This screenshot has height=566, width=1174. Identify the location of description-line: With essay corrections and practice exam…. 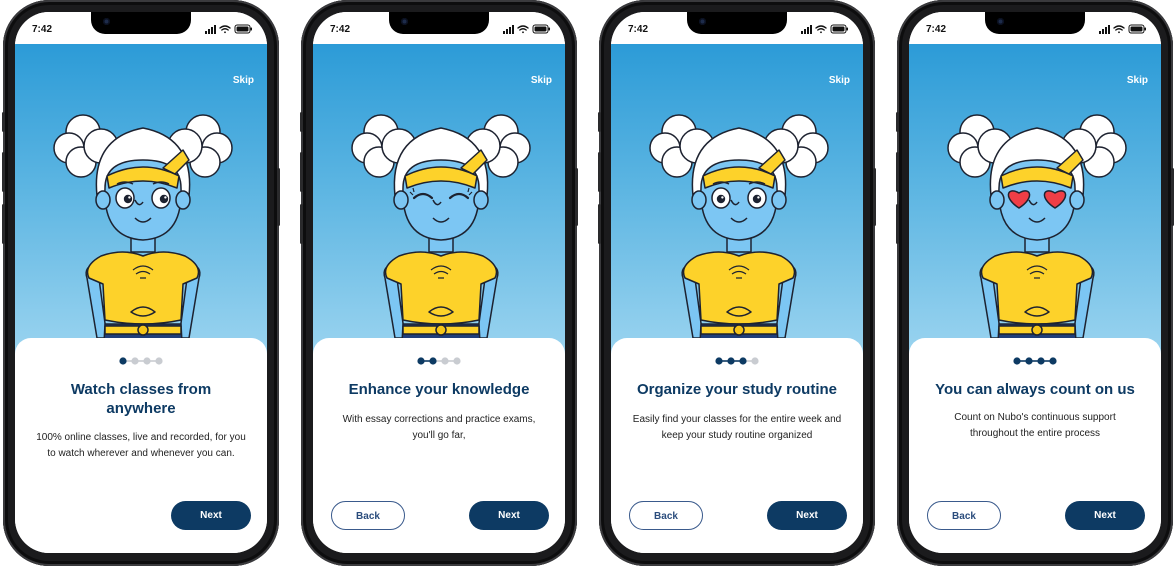
(439, 419).